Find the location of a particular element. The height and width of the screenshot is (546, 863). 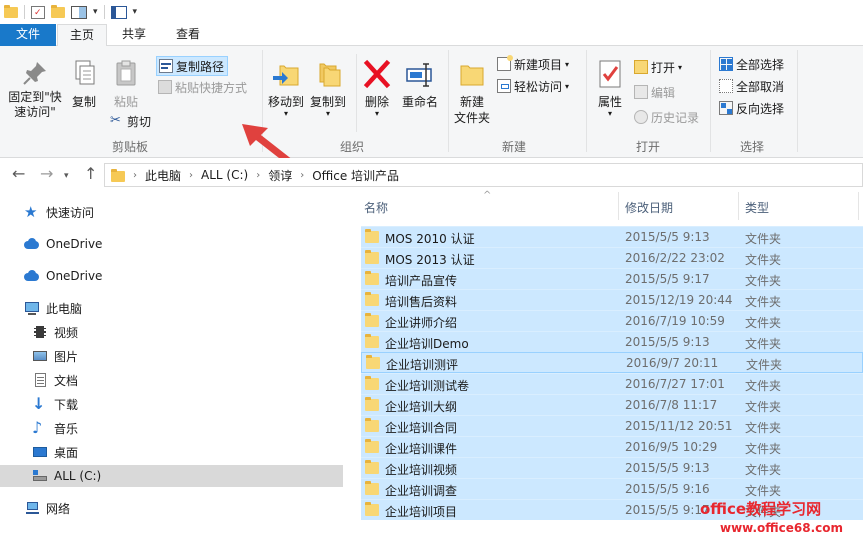

properties-button: 属性 ▾ is located at coordinates (610, 88).